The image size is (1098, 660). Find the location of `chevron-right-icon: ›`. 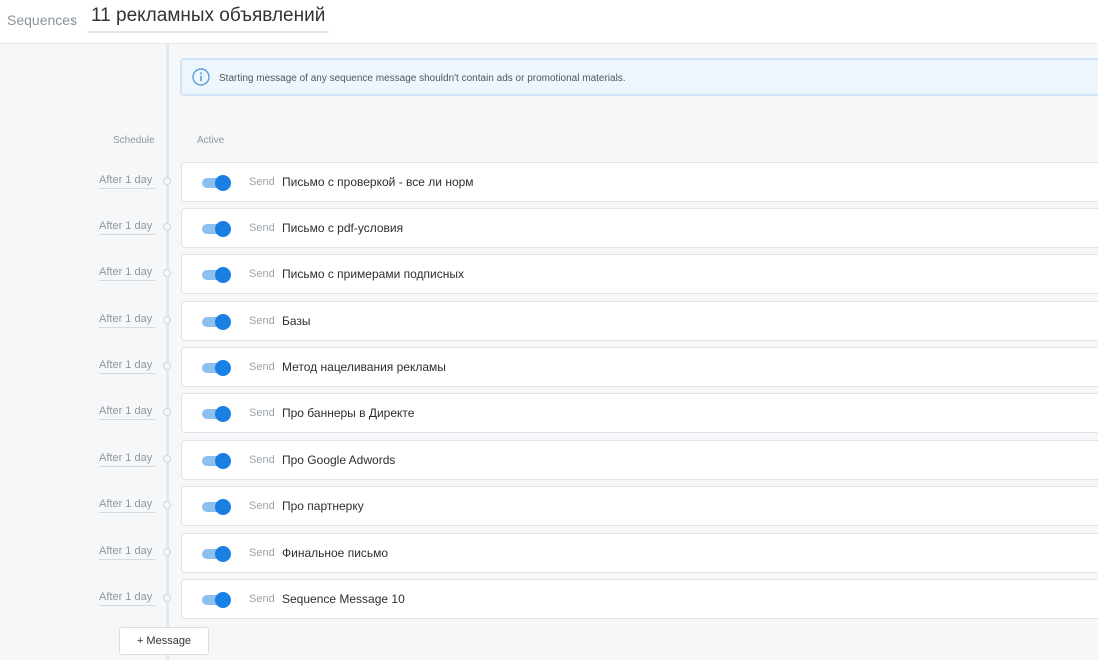

chevron-right-icon: › is located at coordinates (73, 20).